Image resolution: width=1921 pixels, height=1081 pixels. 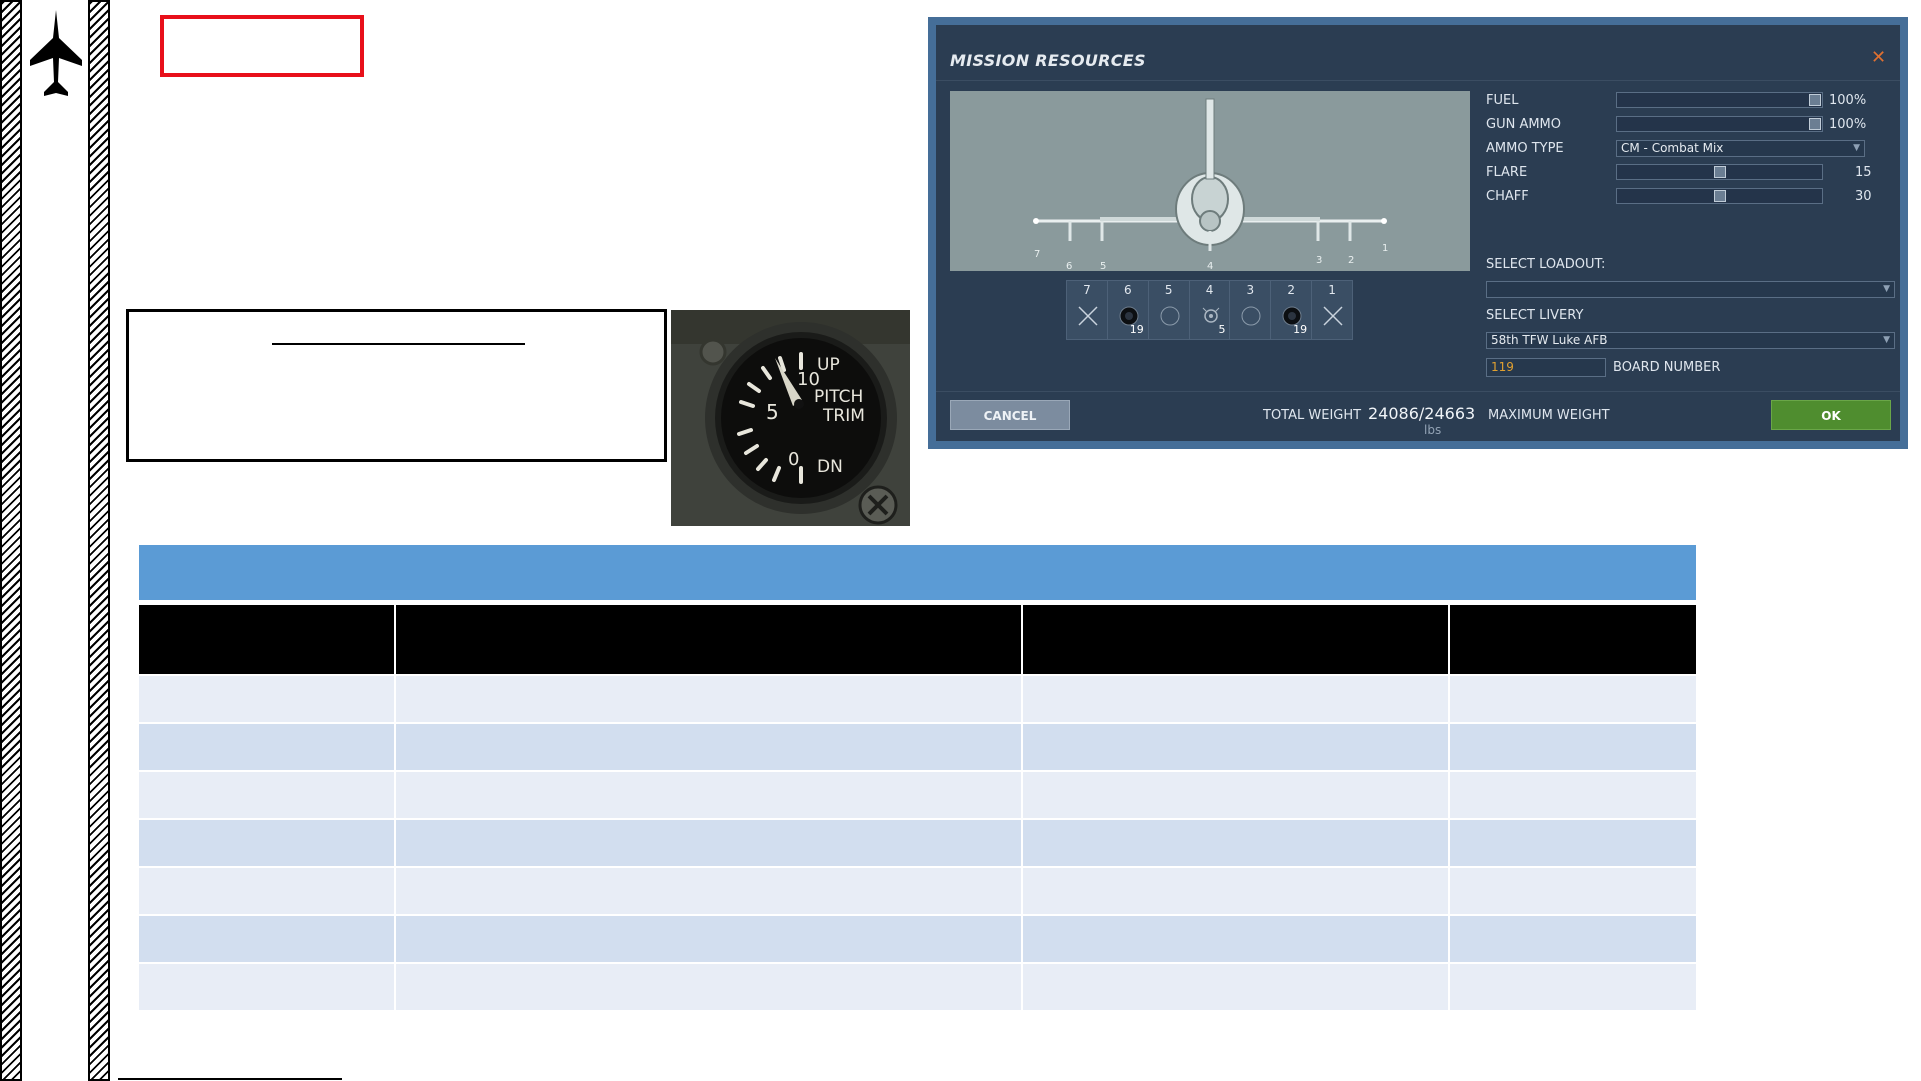 What do you see at coordinates (1169, 310) in the screenshot?
I see `pylon-slot: 5` at bounding box center [1169, 310].